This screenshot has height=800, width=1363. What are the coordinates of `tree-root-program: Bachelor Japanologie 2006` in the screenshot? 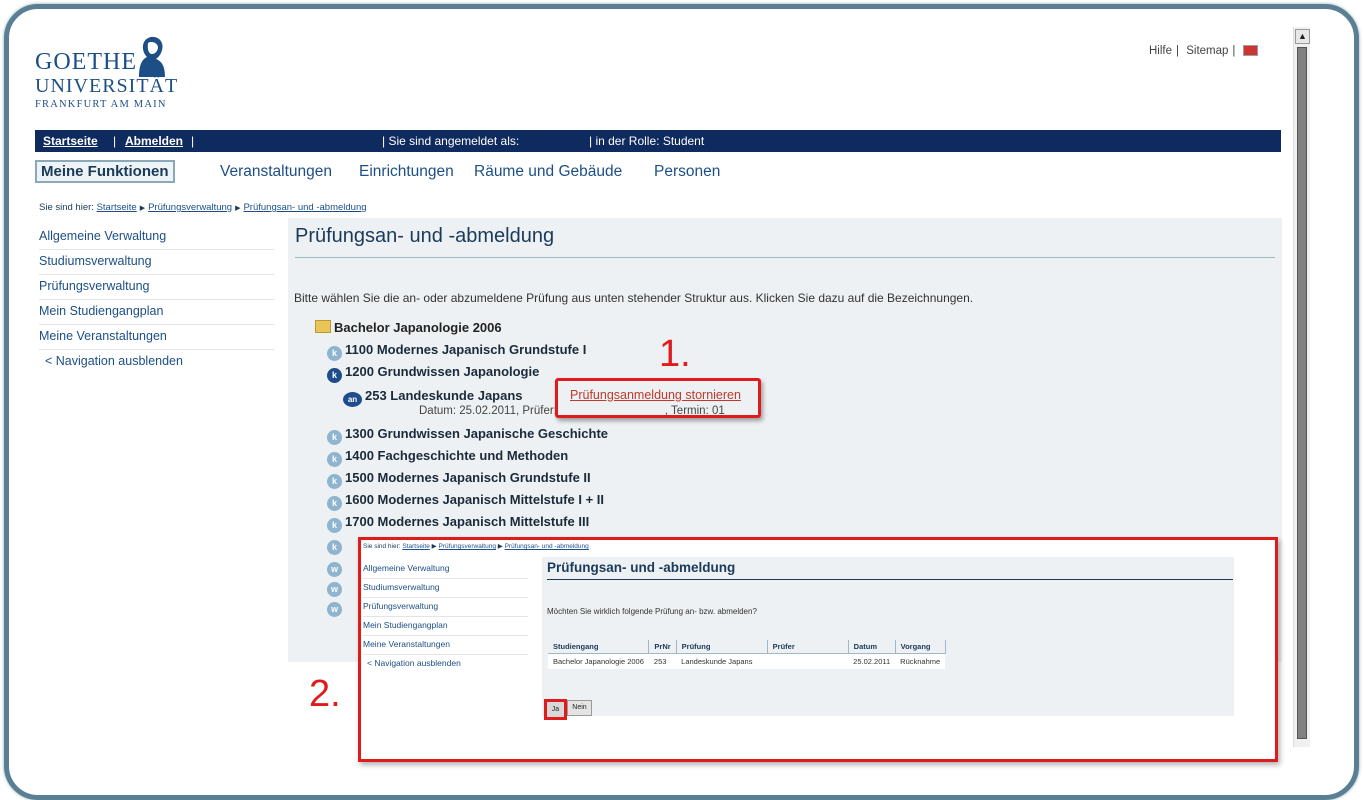 It's located at (408, 327).